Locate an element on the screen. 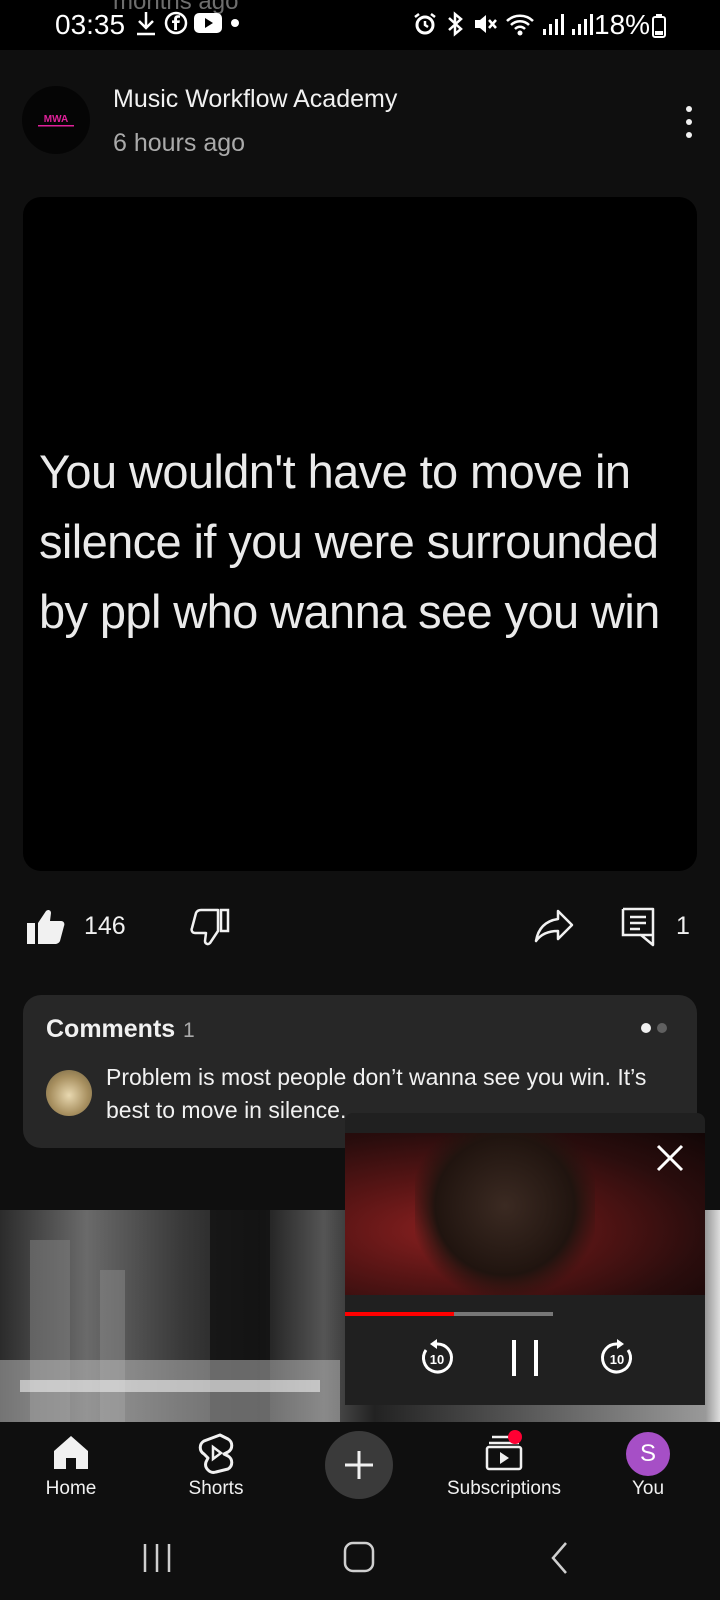  home-icon is located at coordinates (71, 1454).